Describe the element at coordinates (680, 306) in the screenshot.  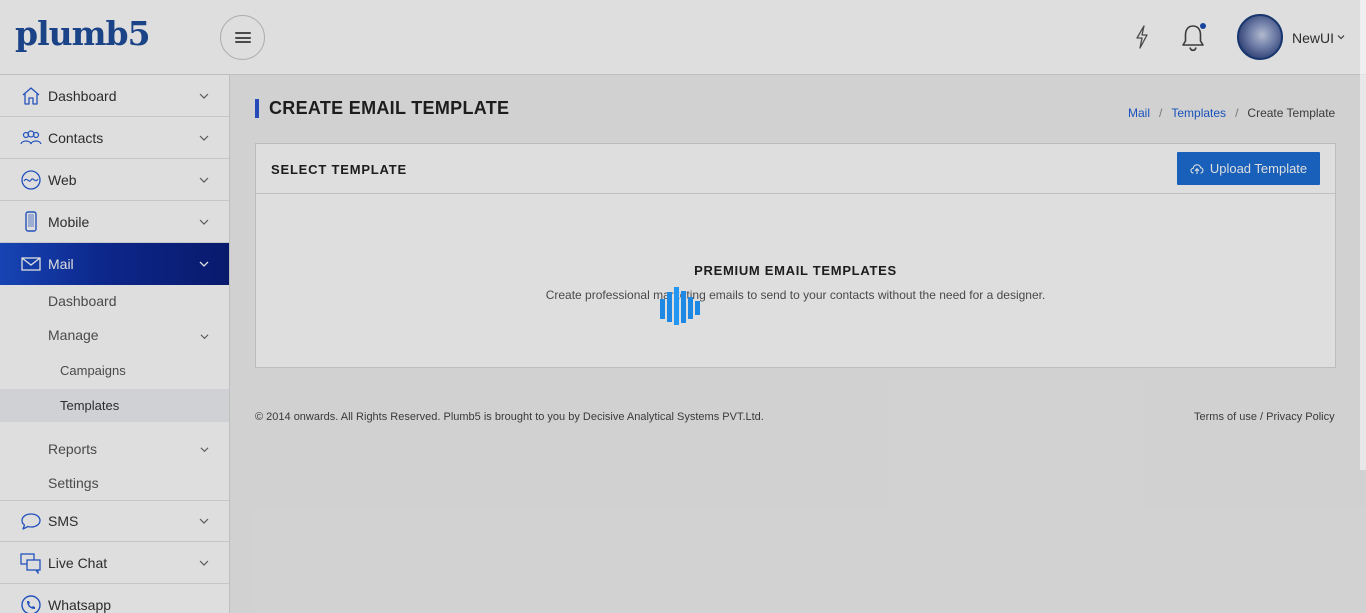
I see `loading-spinner-icon` at that location.